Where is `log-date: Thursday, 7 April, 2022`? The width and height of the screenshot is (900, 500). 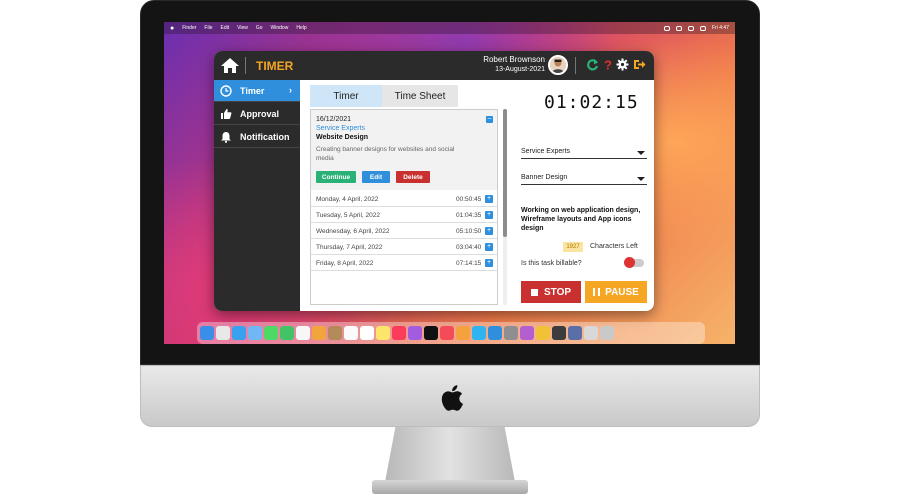 log-date: Thursday, 7 April, 2022 is located at coordinates (349, 247).